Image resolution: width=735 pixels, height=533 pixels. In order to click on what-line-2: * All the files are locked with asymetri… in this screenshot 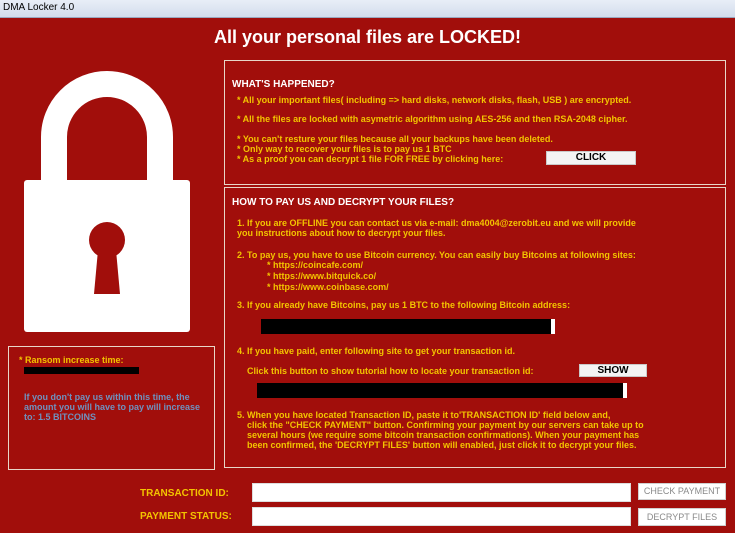, I will do `click(432, 119)`.